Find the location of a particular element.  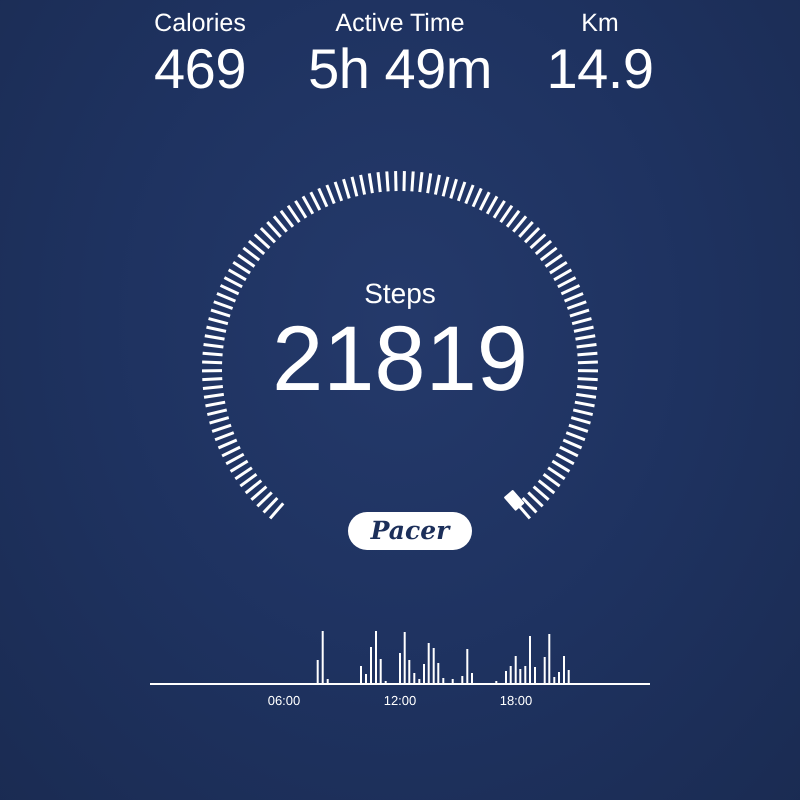

time-label: 06:00 is located at coordinates (284, 700).